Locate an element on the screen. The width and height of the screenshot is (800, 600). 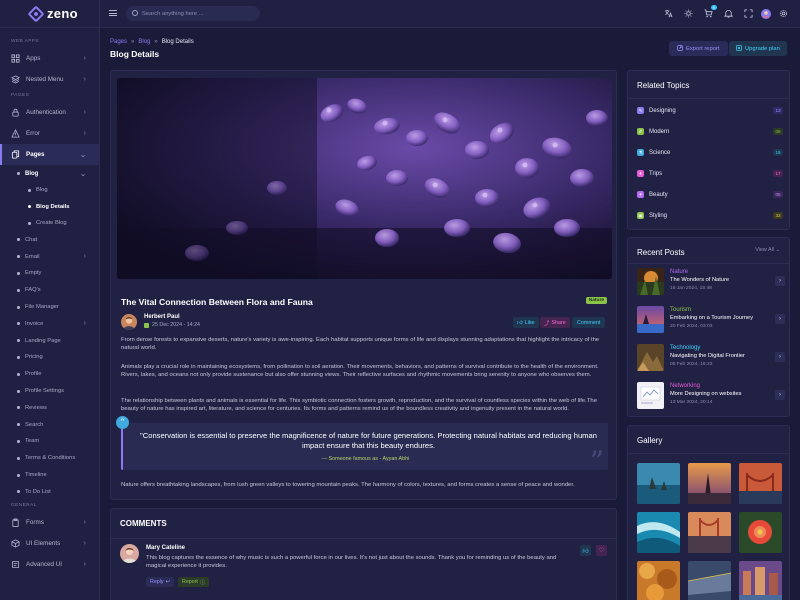
report-button: Report ⓘ is located at coordinates (194, 582).